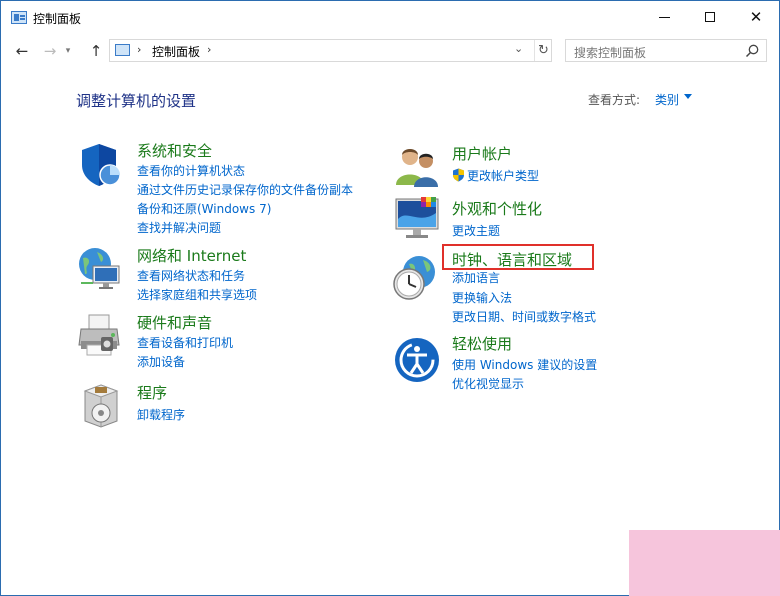 The image size is (780, 596). Describe the element at coordinates (524, 364) in the screenshot. I see `link-windows-recommended-settings: 使用 Windows 建议的设置` at that location.